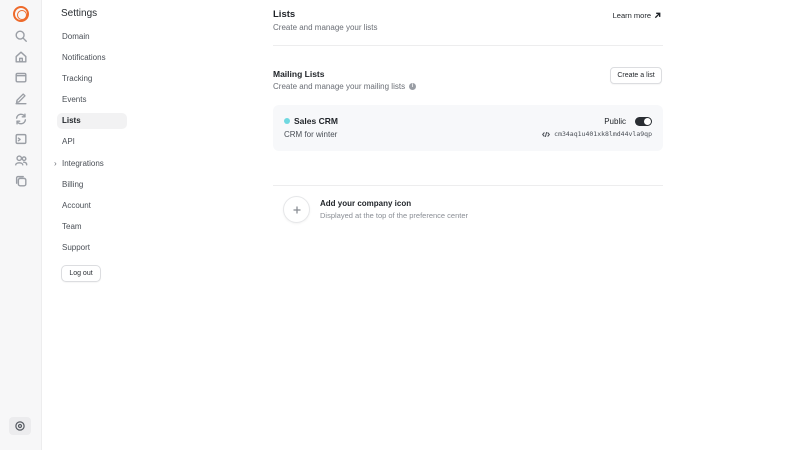  Describe the element at coordinates (299, 74) in the screenshot. I see `mailing-lists-title: Mailing Lists` at that location.